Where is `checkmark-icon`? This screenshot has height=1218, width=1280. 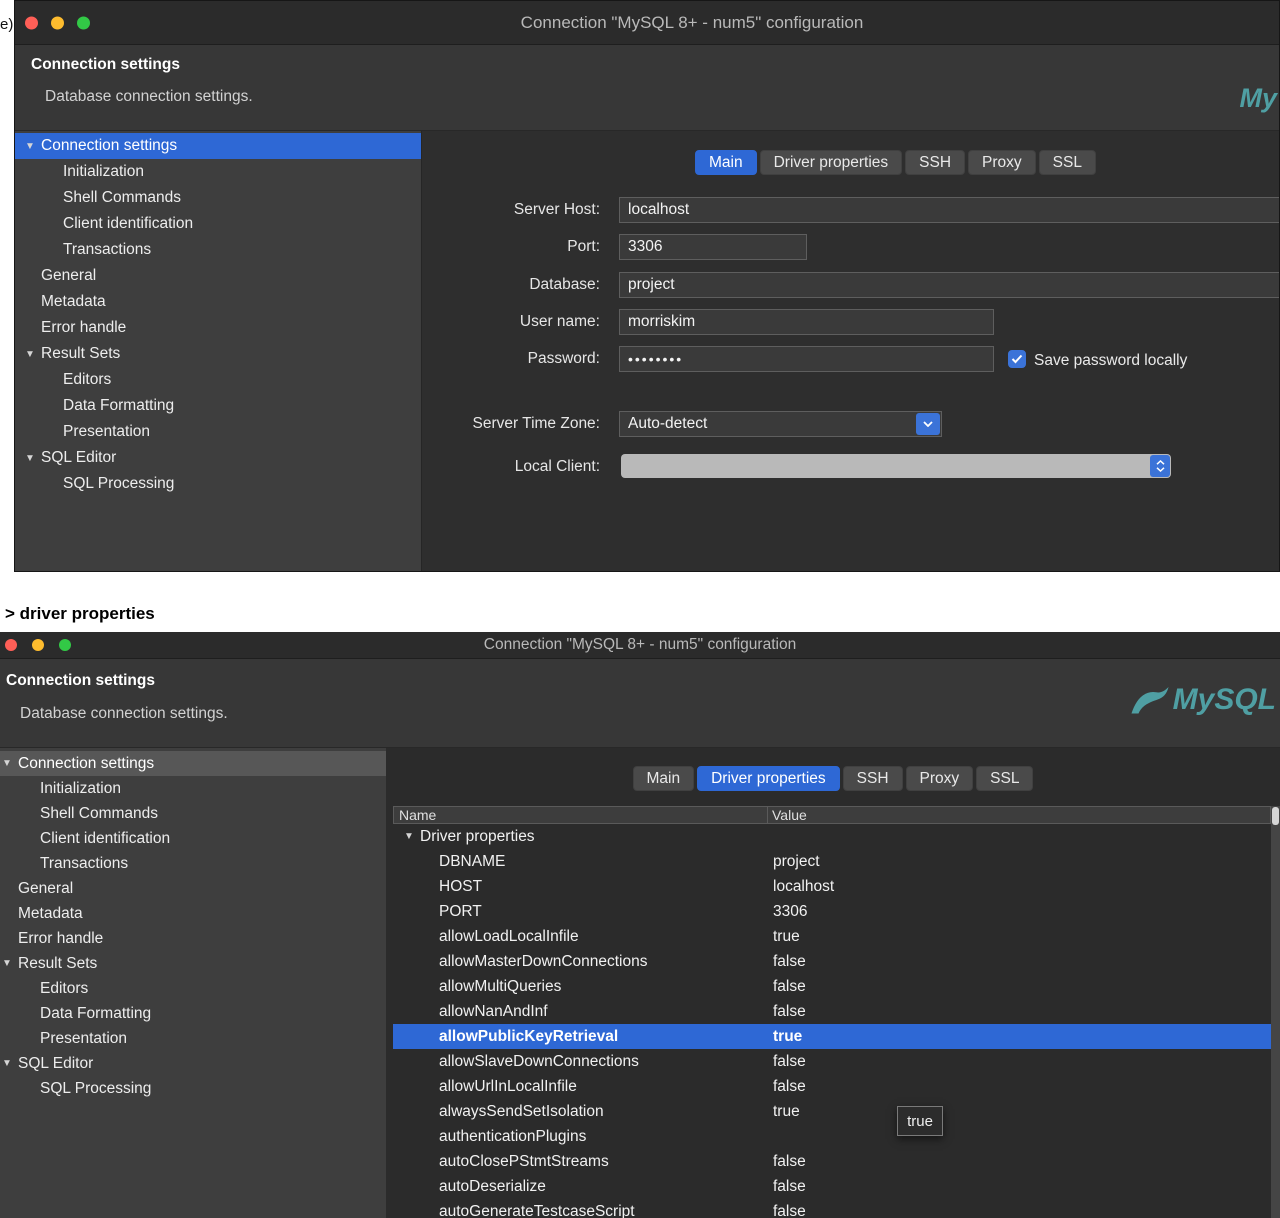 checkmark-icon is located at coordinates (1017, 359).